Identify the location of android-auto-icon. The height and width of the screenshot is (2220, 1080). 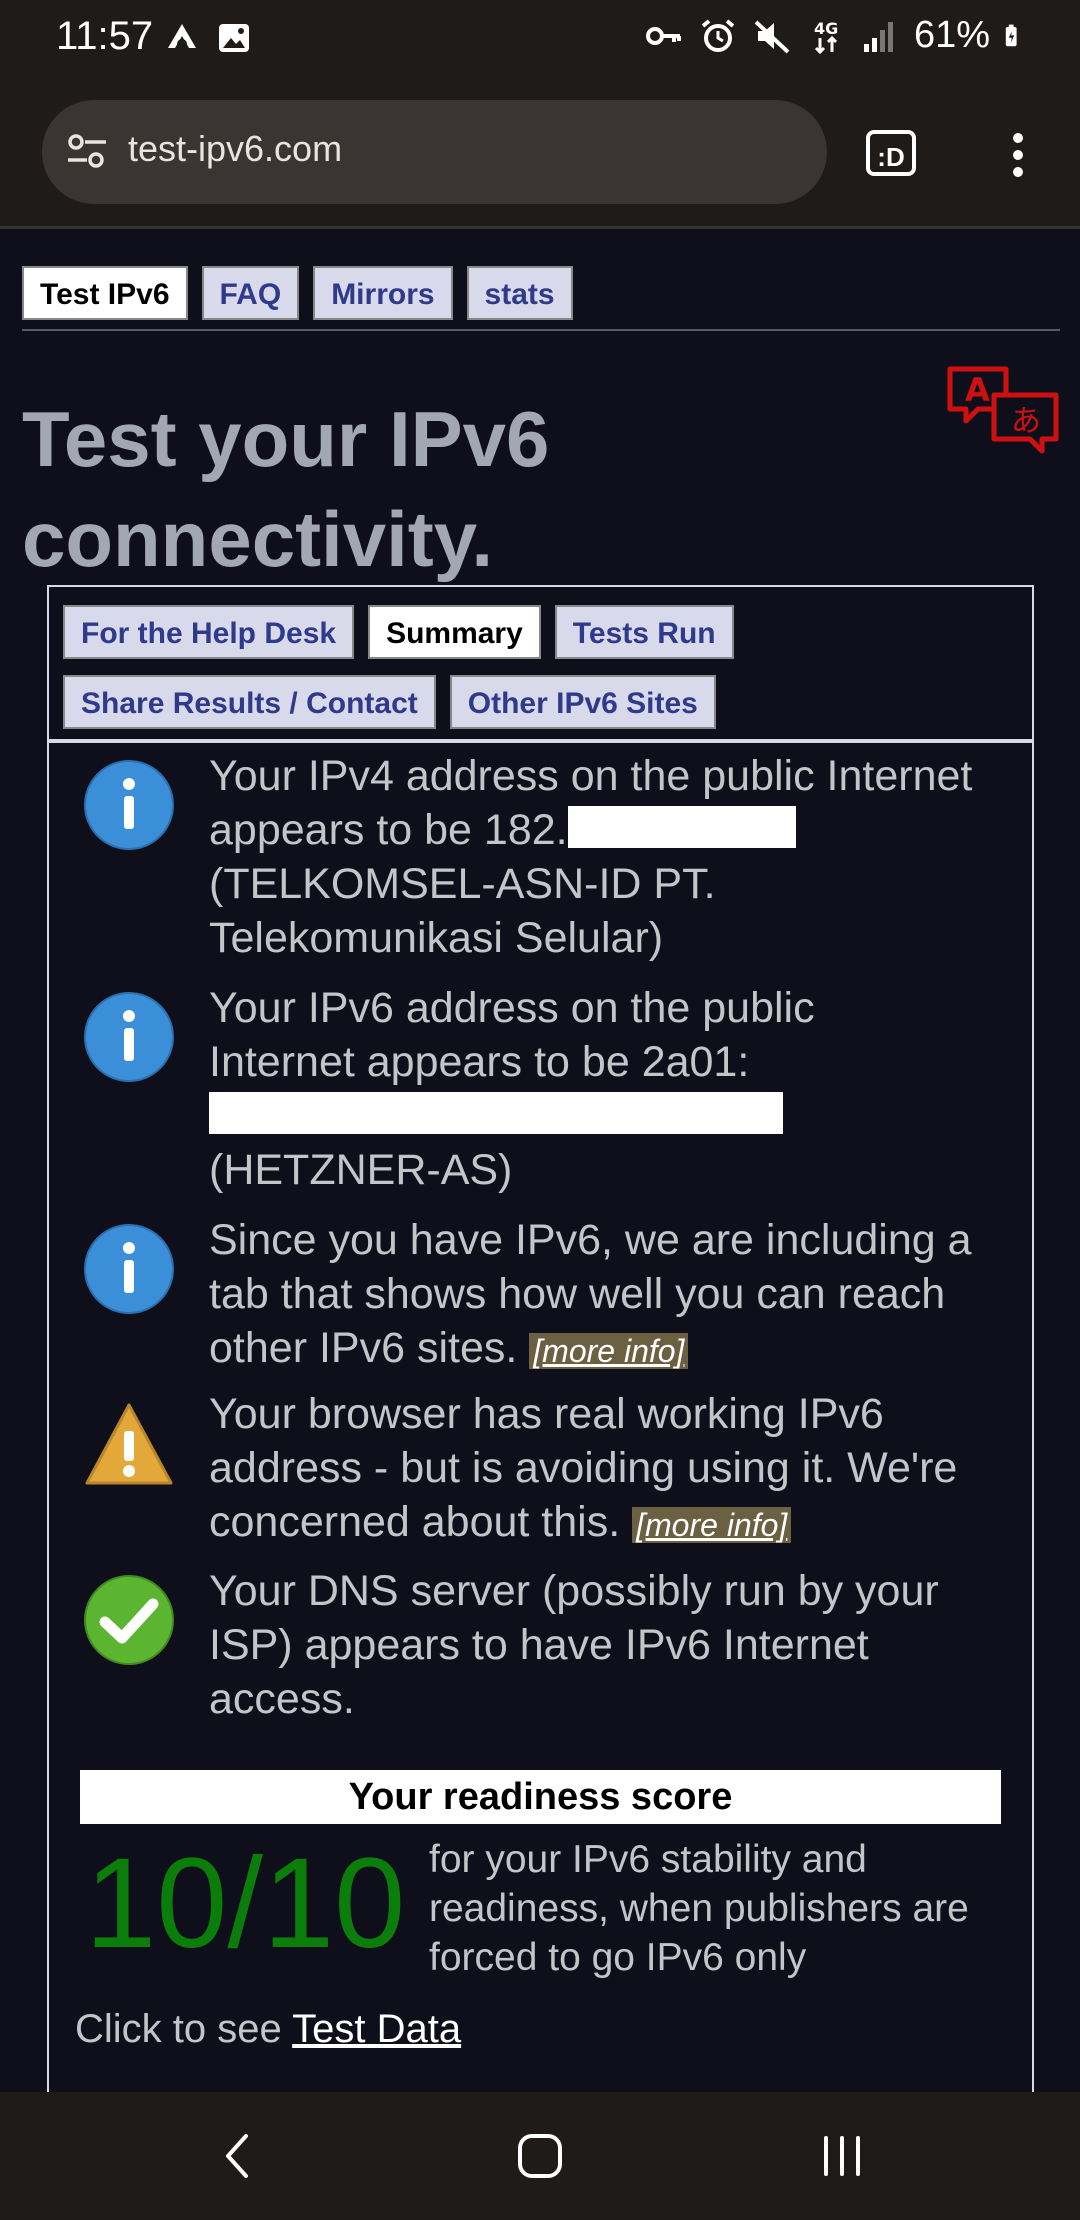
(182, 36).